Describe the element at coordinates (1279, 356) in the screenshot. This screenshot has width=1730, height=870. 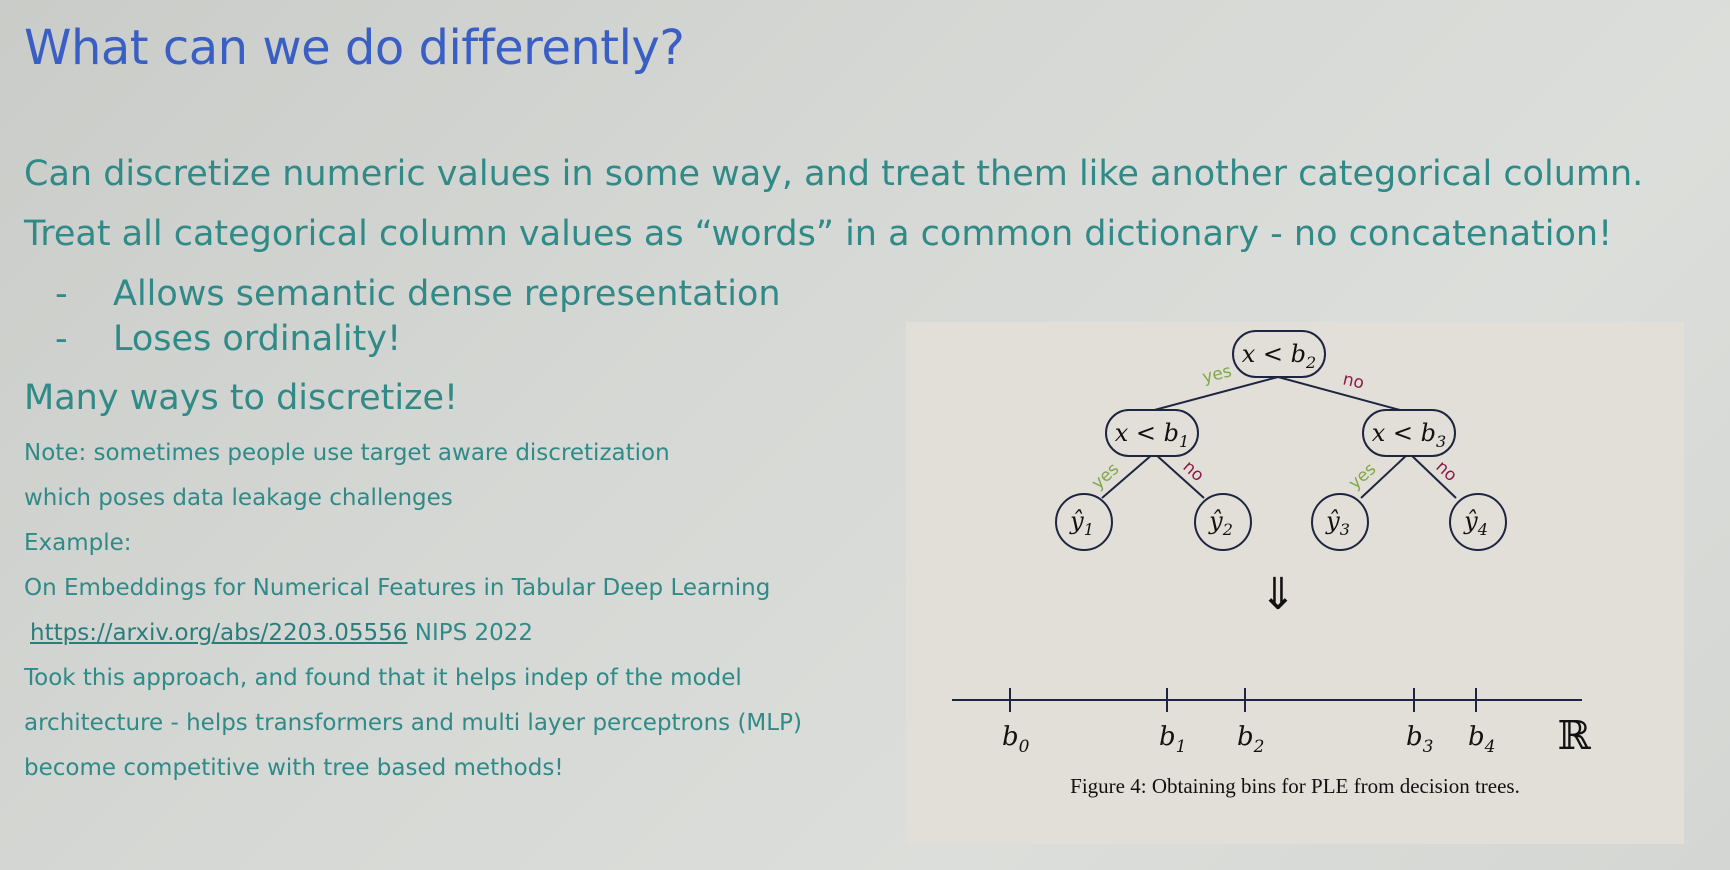
I see `node-root-label: x < b2` at that location.